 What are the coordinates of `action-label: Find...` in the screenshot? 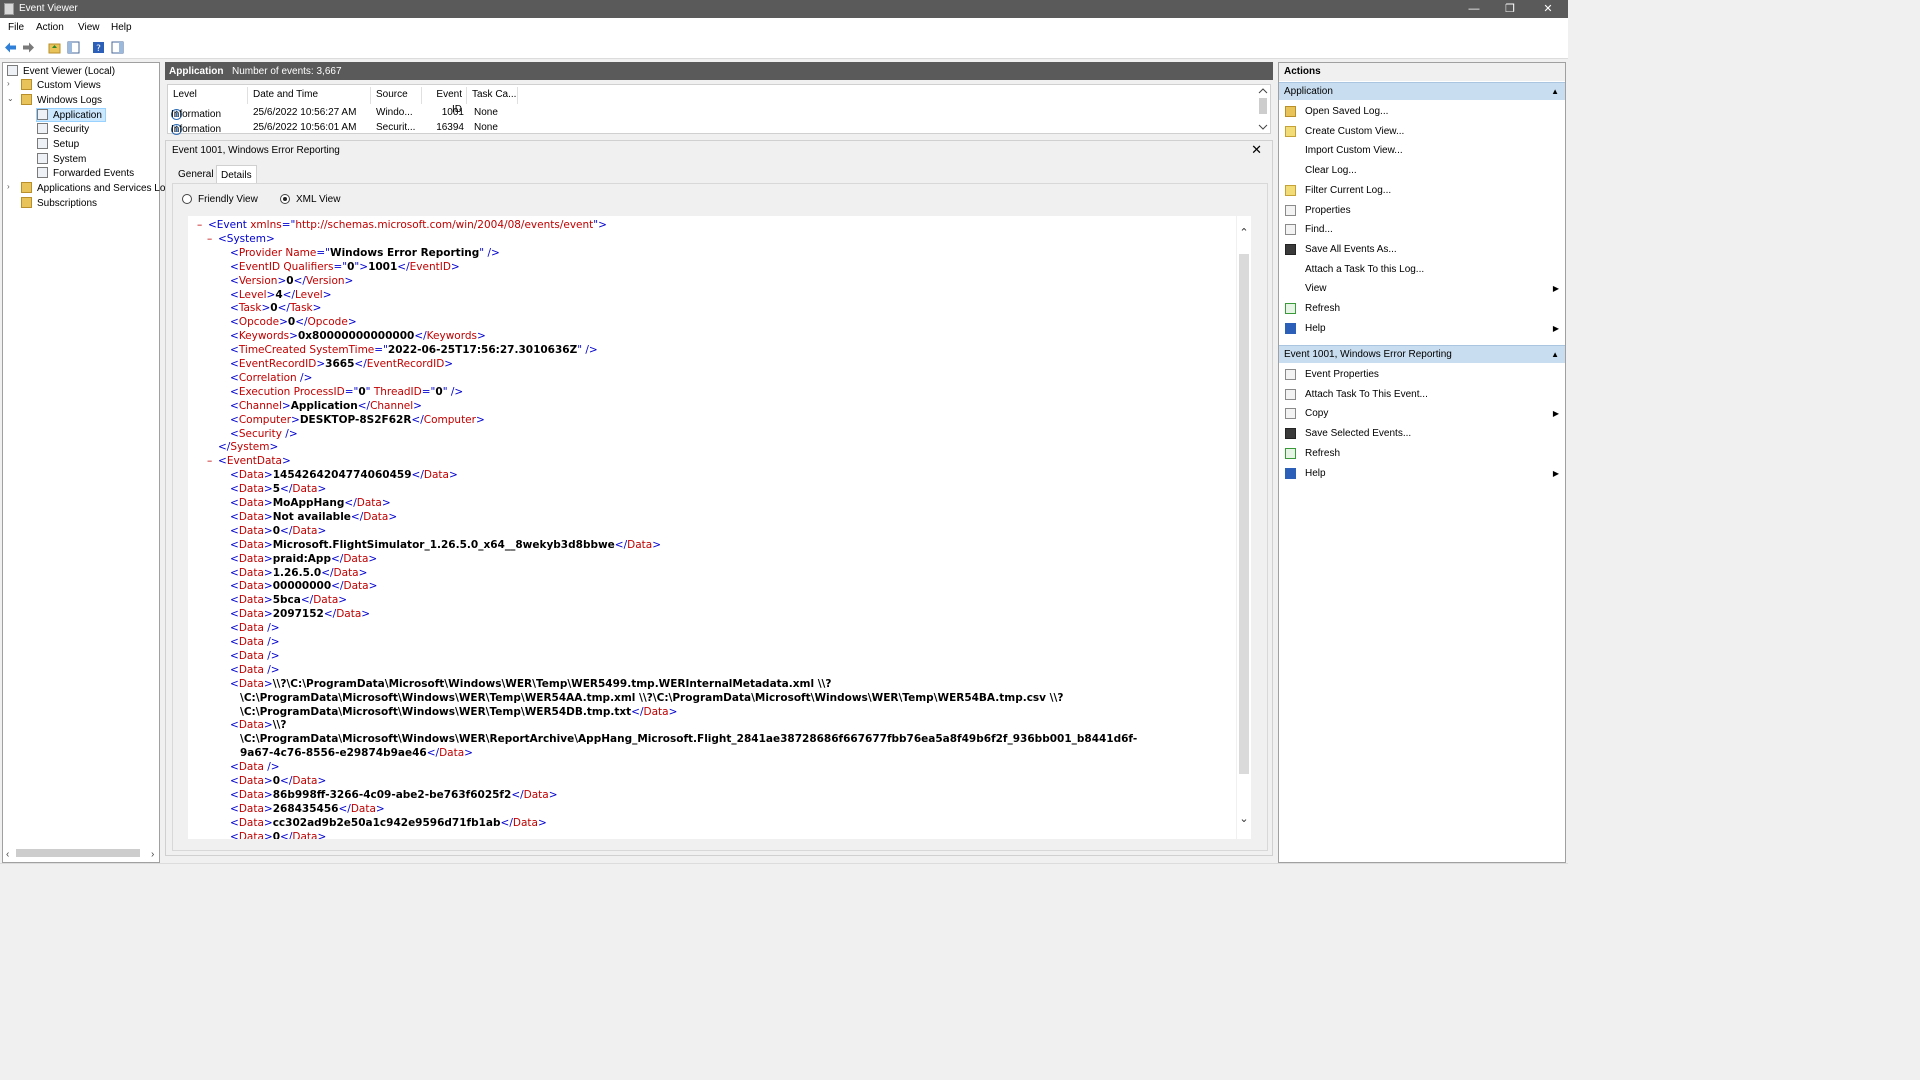 It's located at (1319, 230).